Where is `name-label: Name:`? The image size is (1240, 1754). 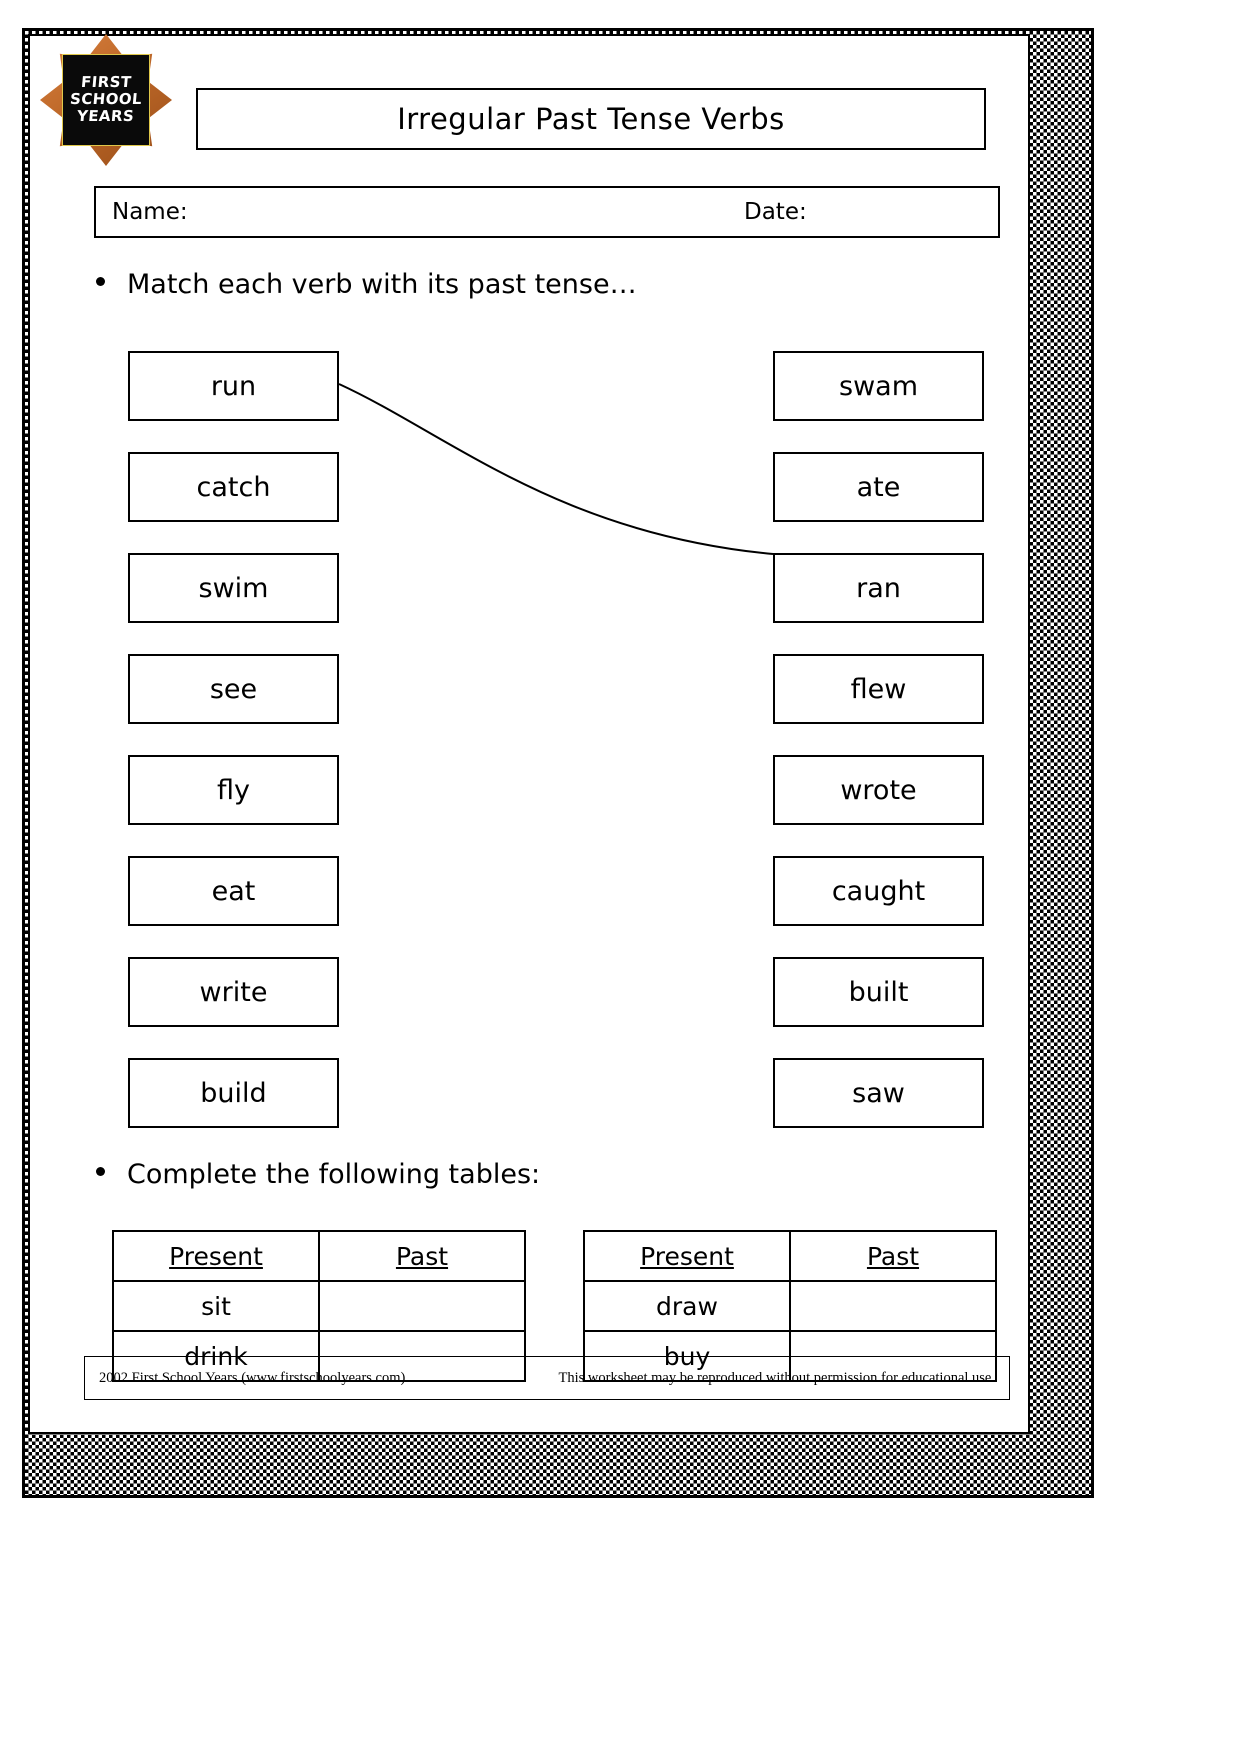
name-label: Name: is located at coordinates (150, 212).